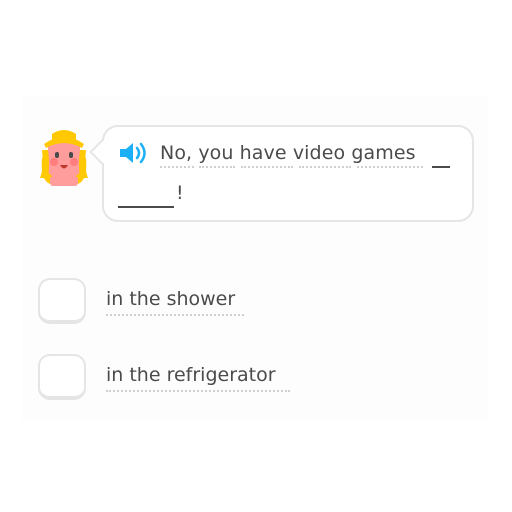  What do you see at coordinates (180, 193) in the screenshot?
I see `sentence-end: !` at bounding box center [180, 193].